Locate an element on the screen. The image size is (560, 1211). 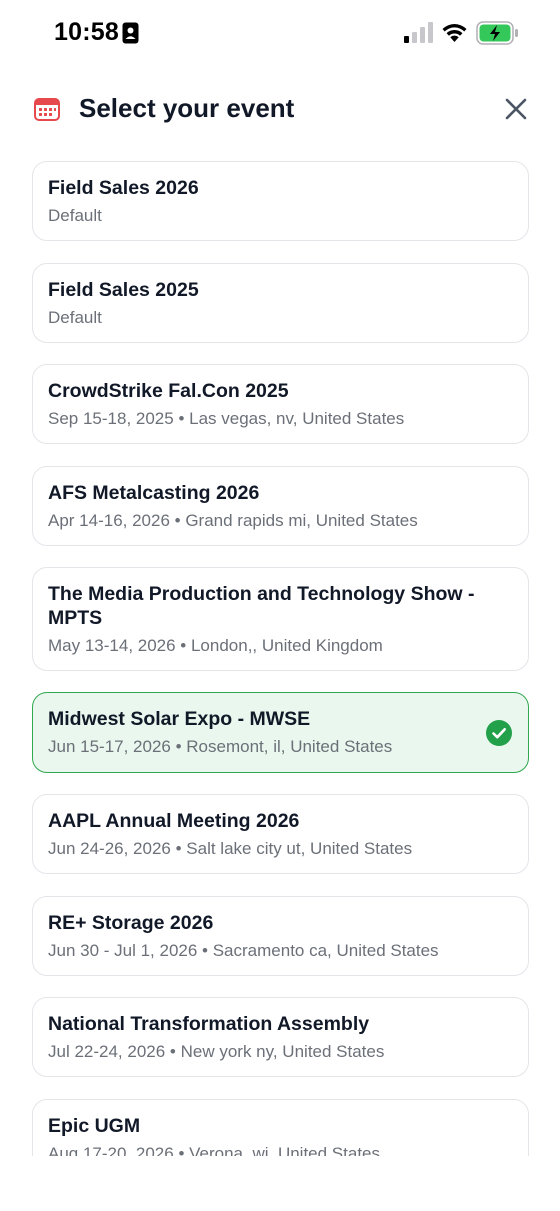
signal-icon is located at coordinates (418, 32).